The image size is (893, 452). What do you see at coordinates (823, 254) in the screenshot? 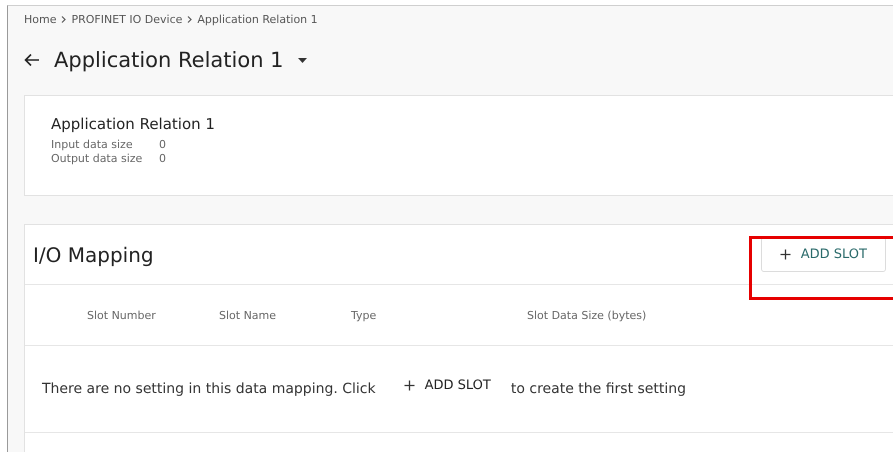
I see `add-slot-button: ADD SLOT` at bounding box center [823, 254].